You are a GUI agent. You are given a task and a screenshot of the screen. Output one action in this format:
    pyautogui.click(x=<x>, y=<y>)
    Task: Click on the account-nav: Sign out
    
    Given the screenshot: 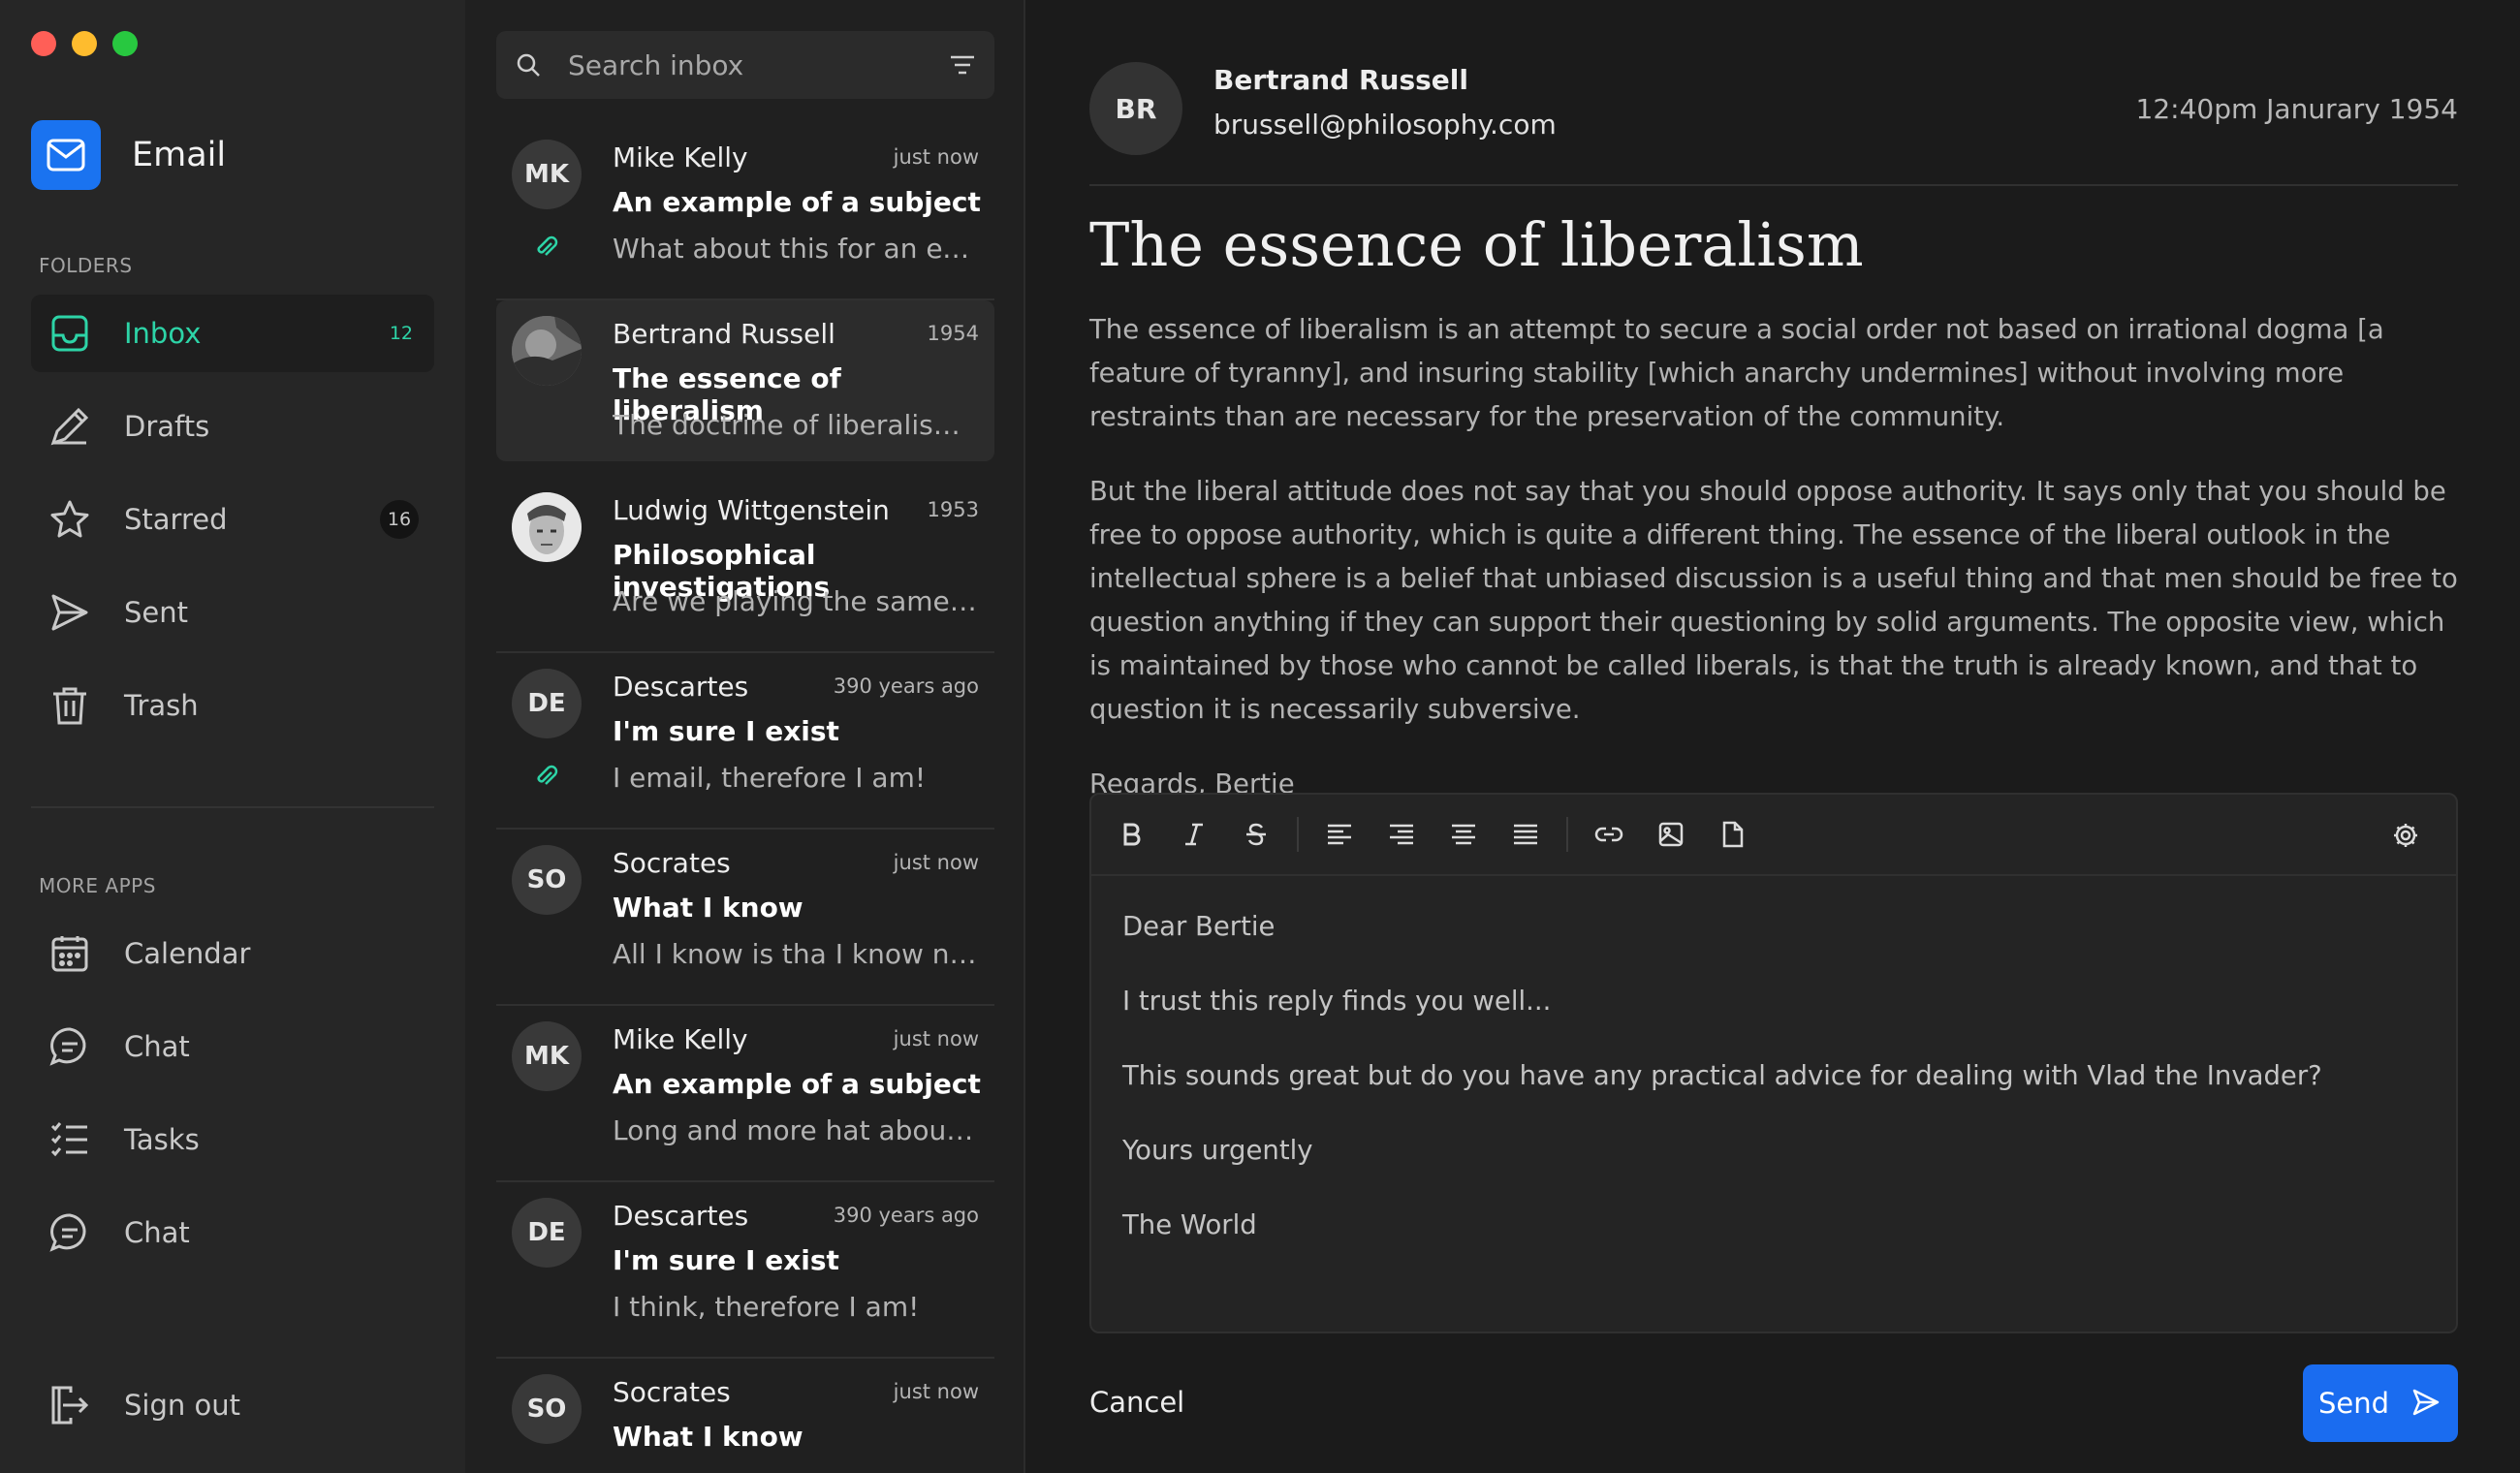 What is the action you would take?
    pyautogui.click(x=233, y=1412)
    